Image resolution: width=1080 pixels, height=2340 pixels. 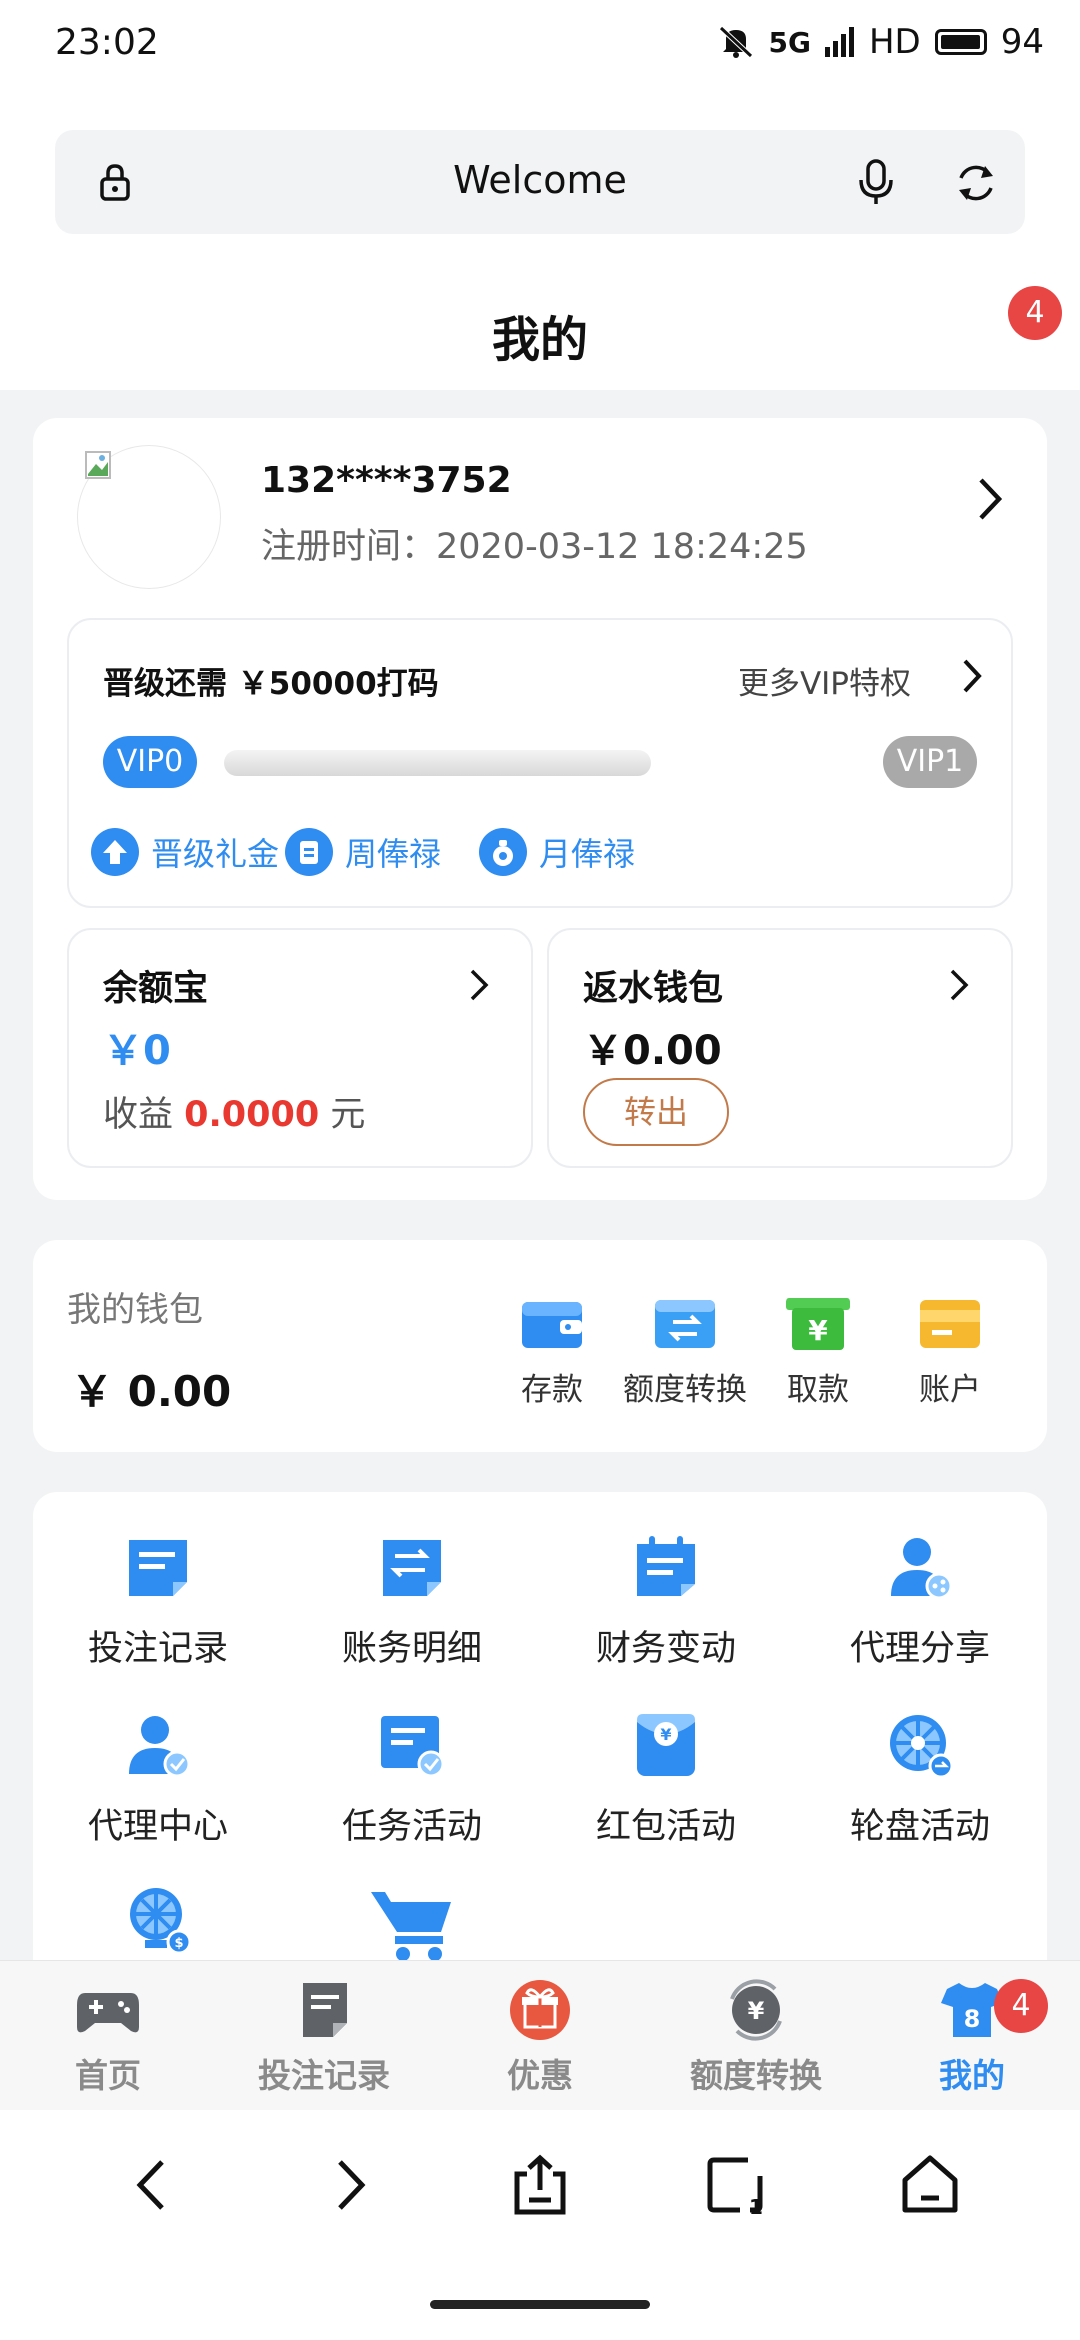 What do you see at coordinates (157, 1827) in the screenshot?
I see `feature-label: 代理中心` at bounding box center [157, 1827].